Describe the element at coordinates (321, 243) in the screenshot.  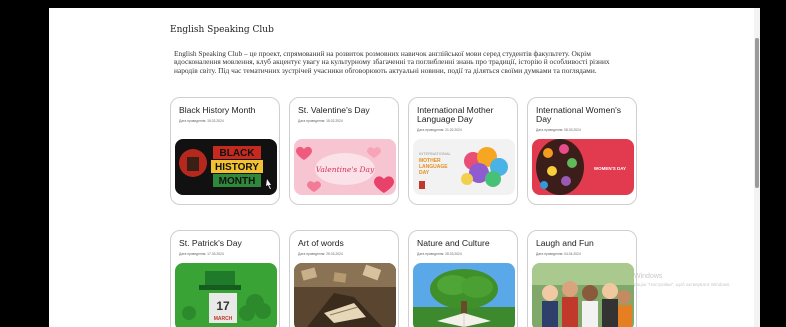
I see `event-card-title: Art of words` at that location.